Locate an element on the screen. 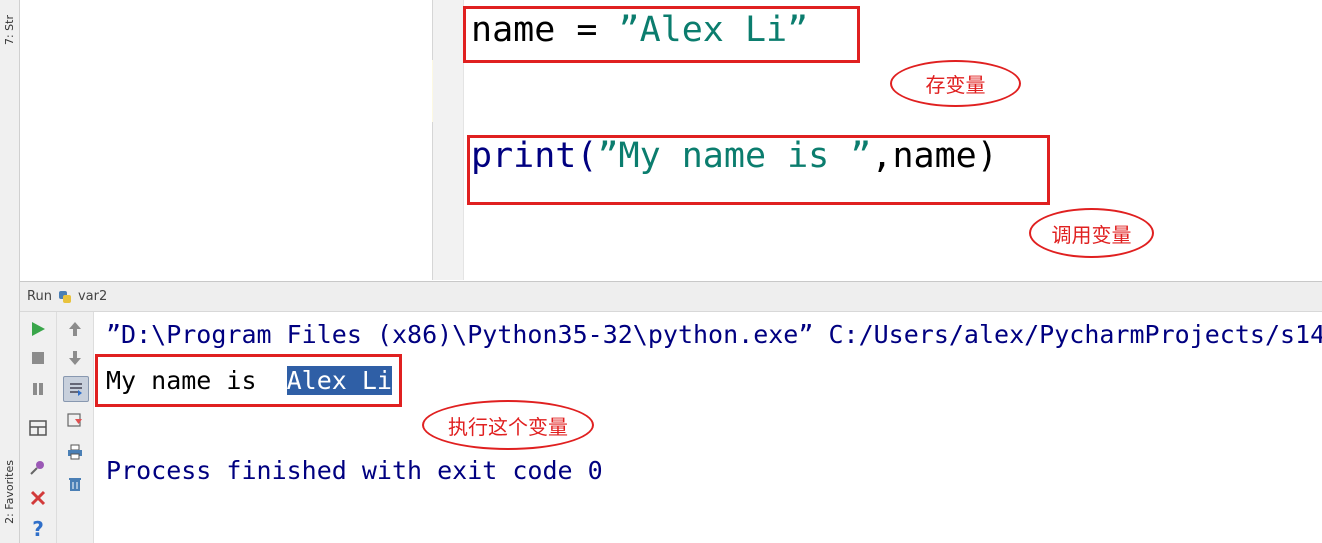  soft-wrap-toggle is located at coordinates (76, 389).